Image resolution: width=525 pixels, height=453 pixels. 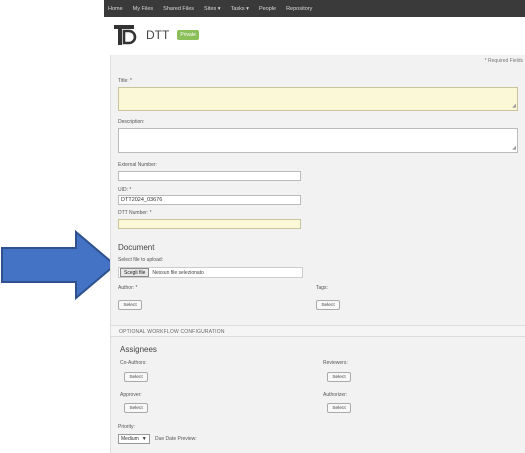 What do you see at coordinates (328, 305) in the screenshot?
I see `tags-select-button: Select` at bounding box center [328, 305].